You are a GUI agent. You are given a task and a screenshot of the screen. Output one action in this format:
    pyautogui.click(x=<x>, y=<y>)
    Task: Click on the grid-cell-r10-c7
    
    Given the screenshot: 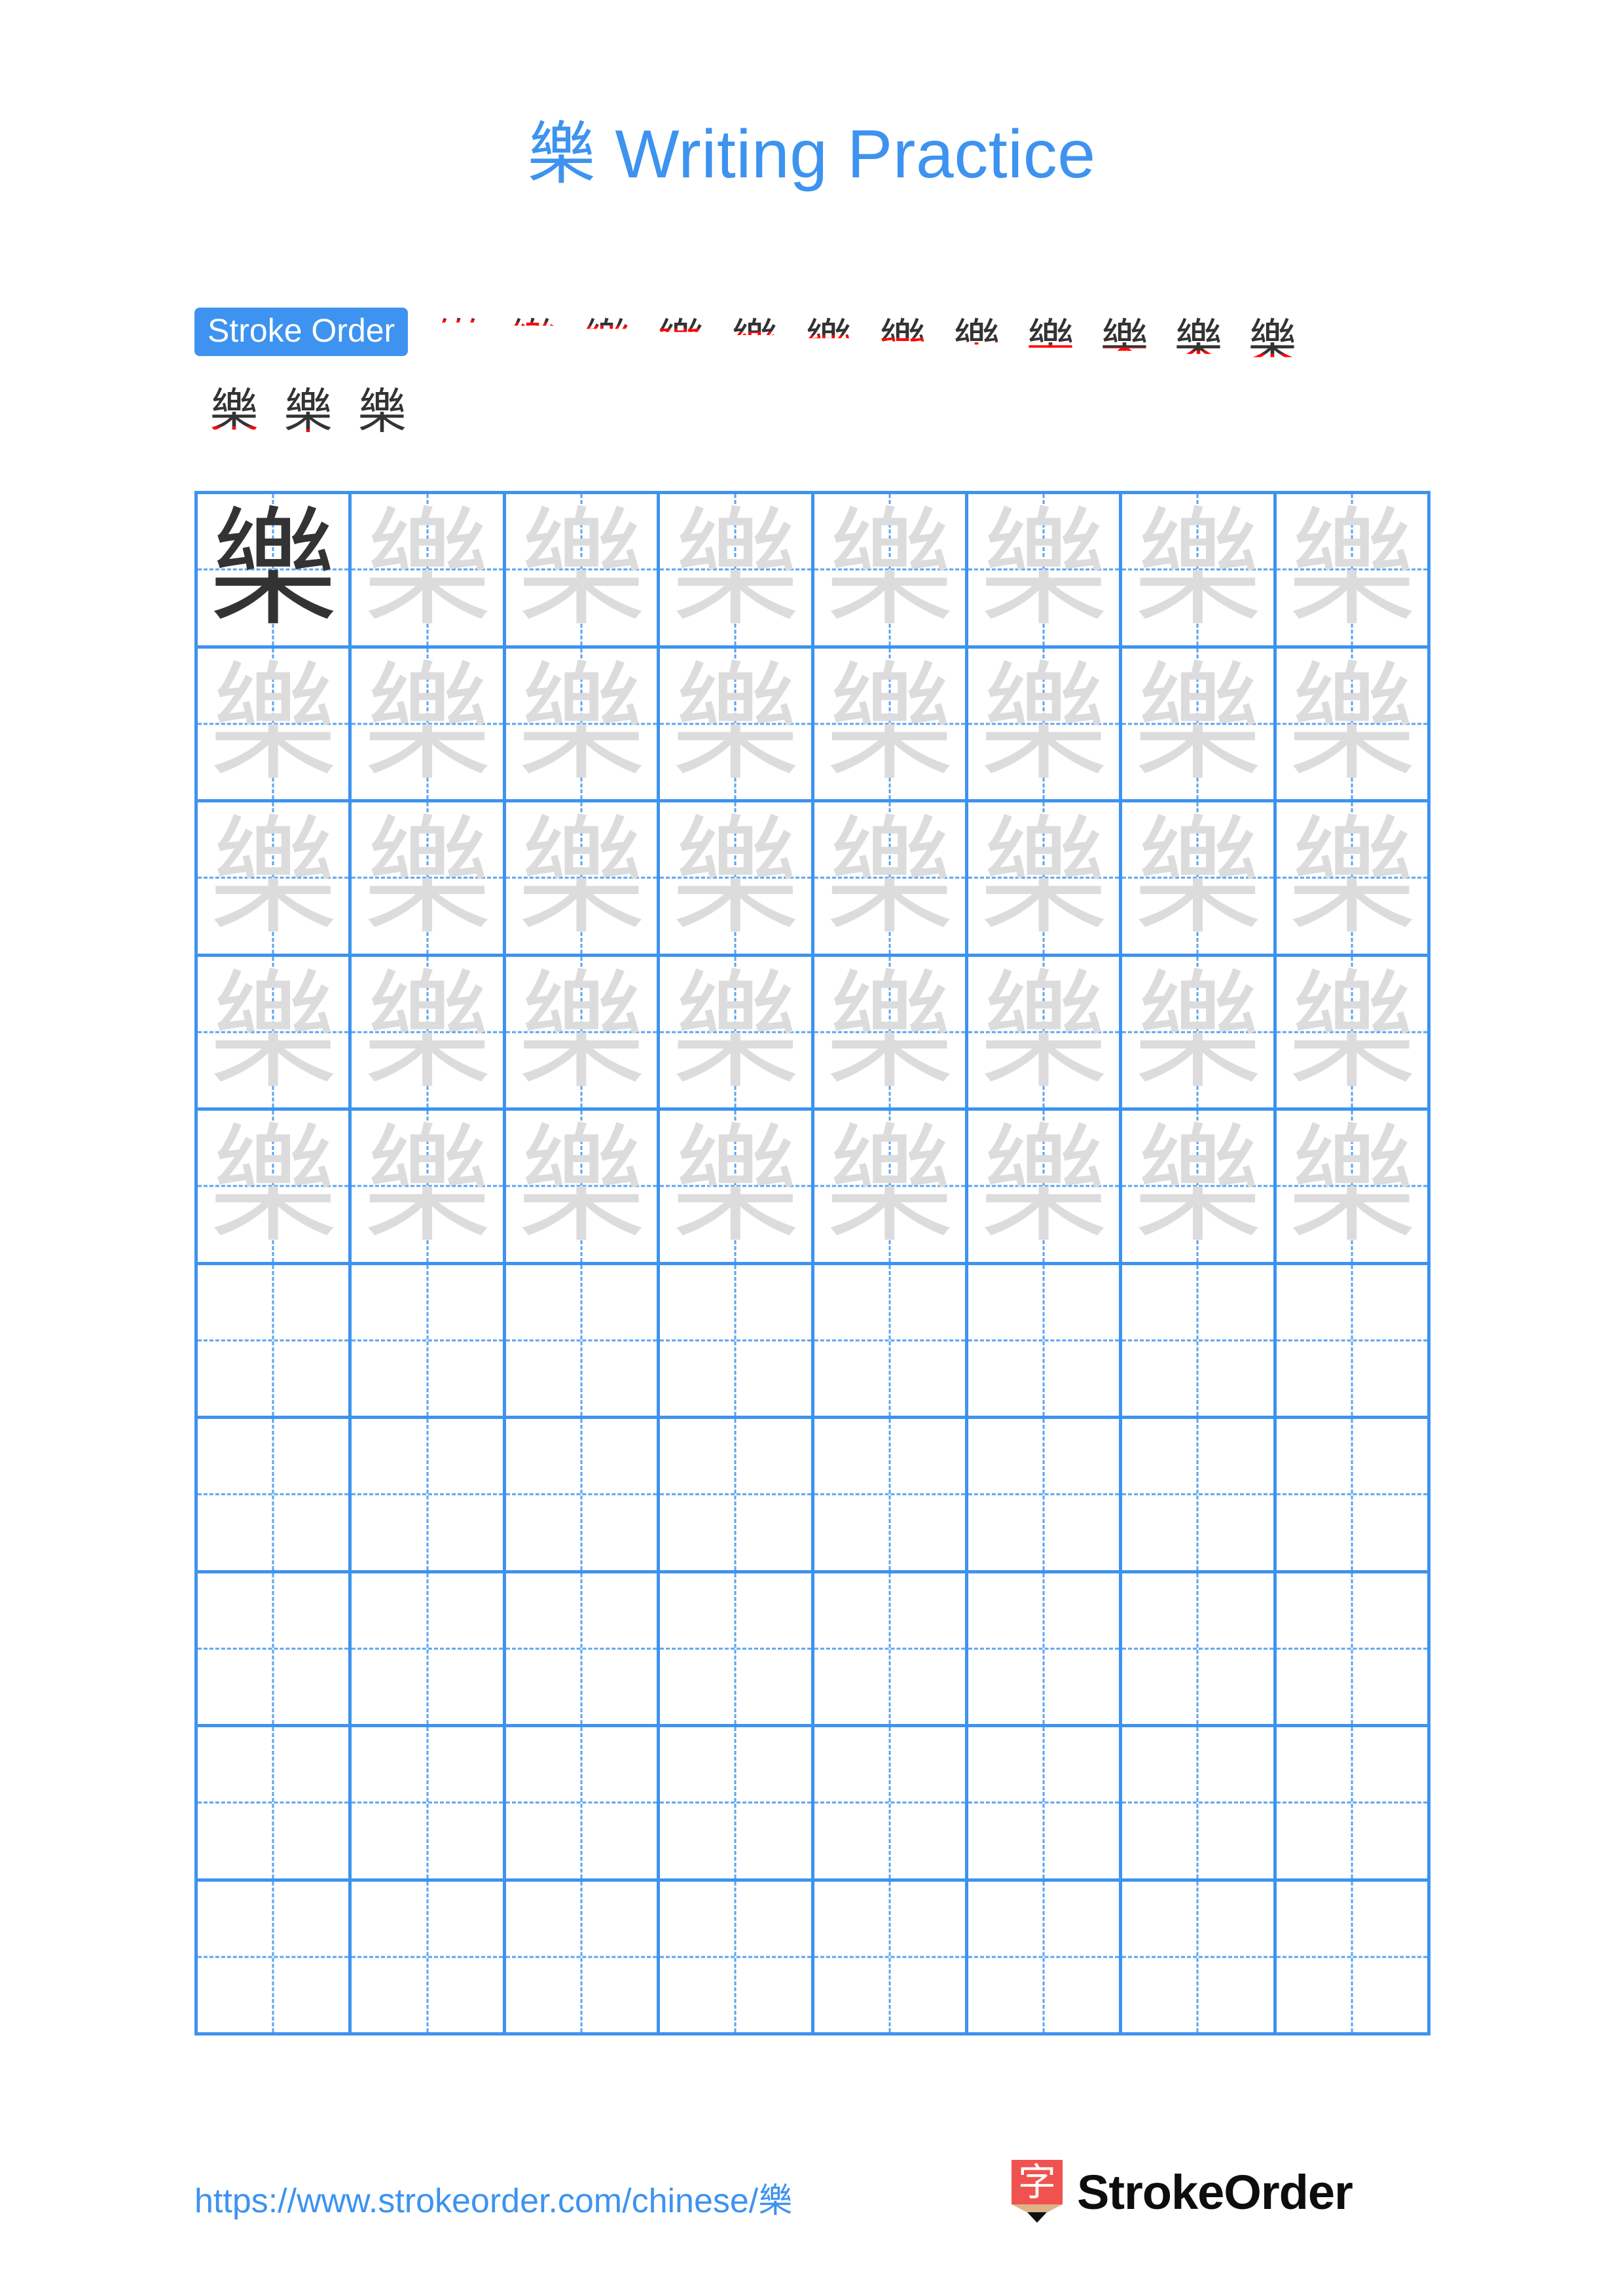 What is the action you would take?
    pyautogui.click(x=1199, y=1959)
    